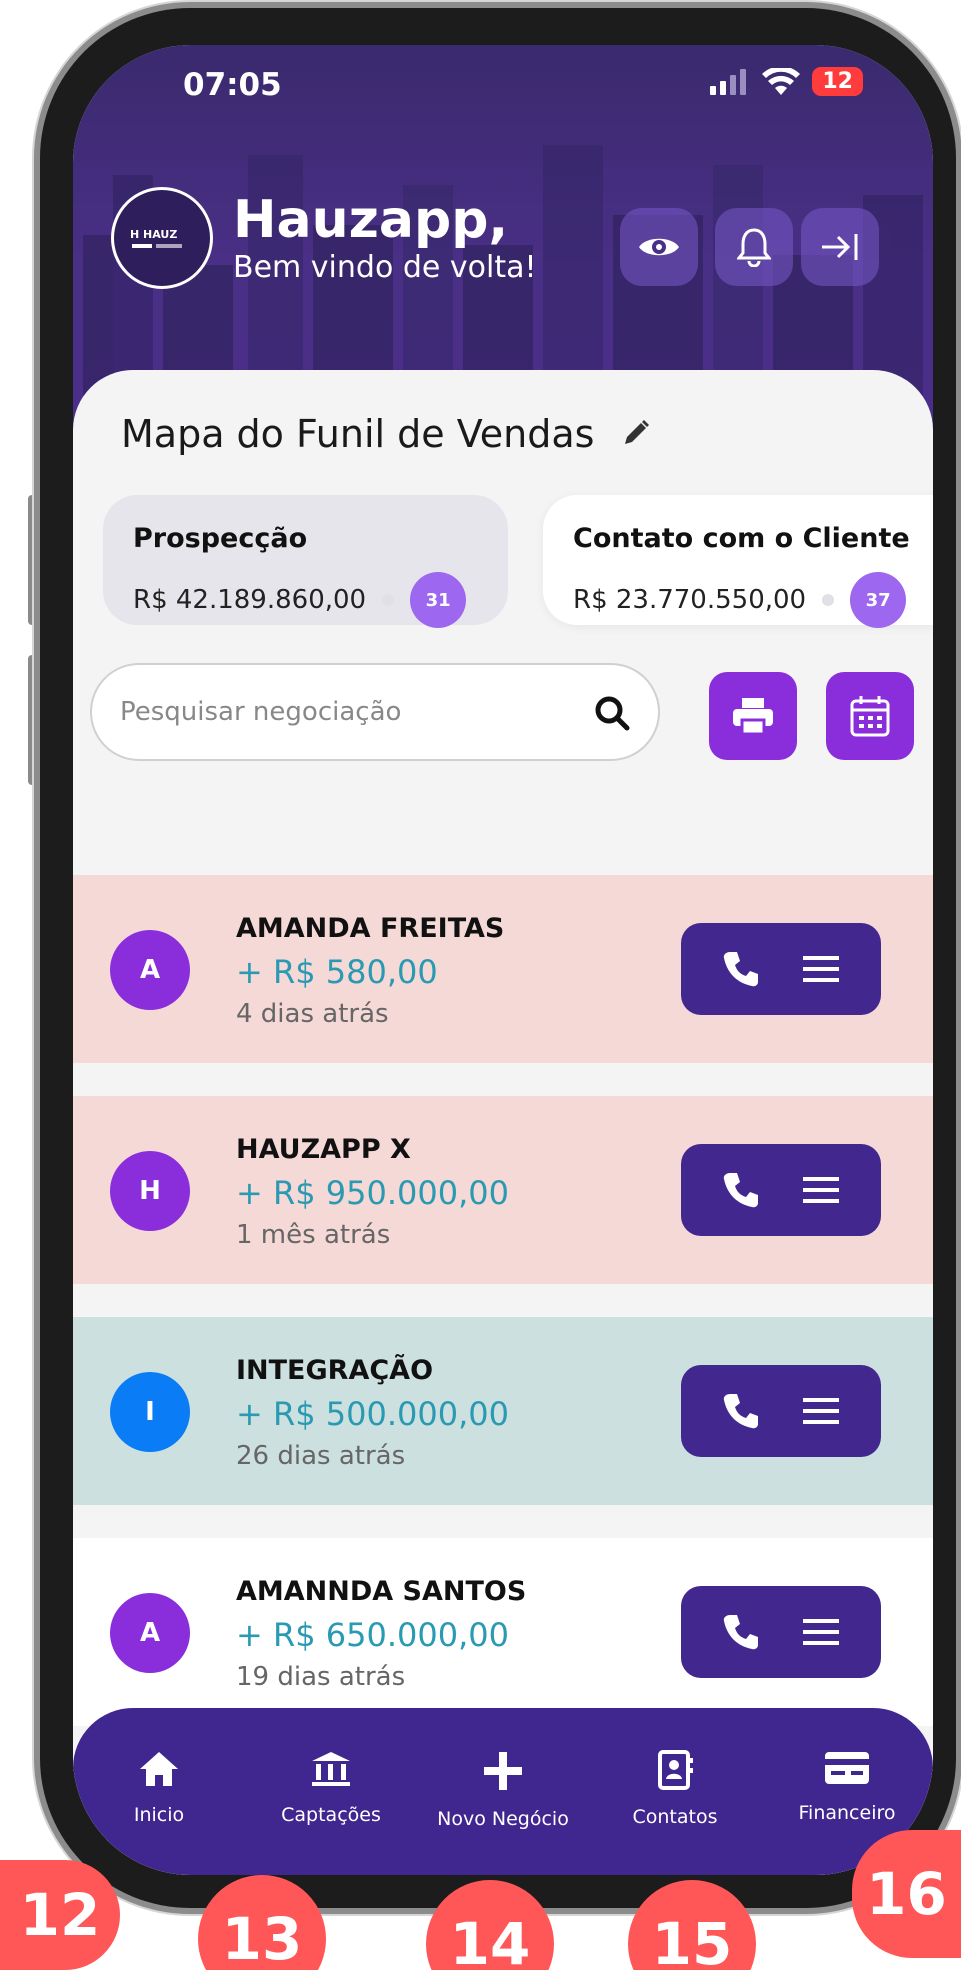 The image size is (961, 1970). I want to click on signal-icon, so click(728, 81).